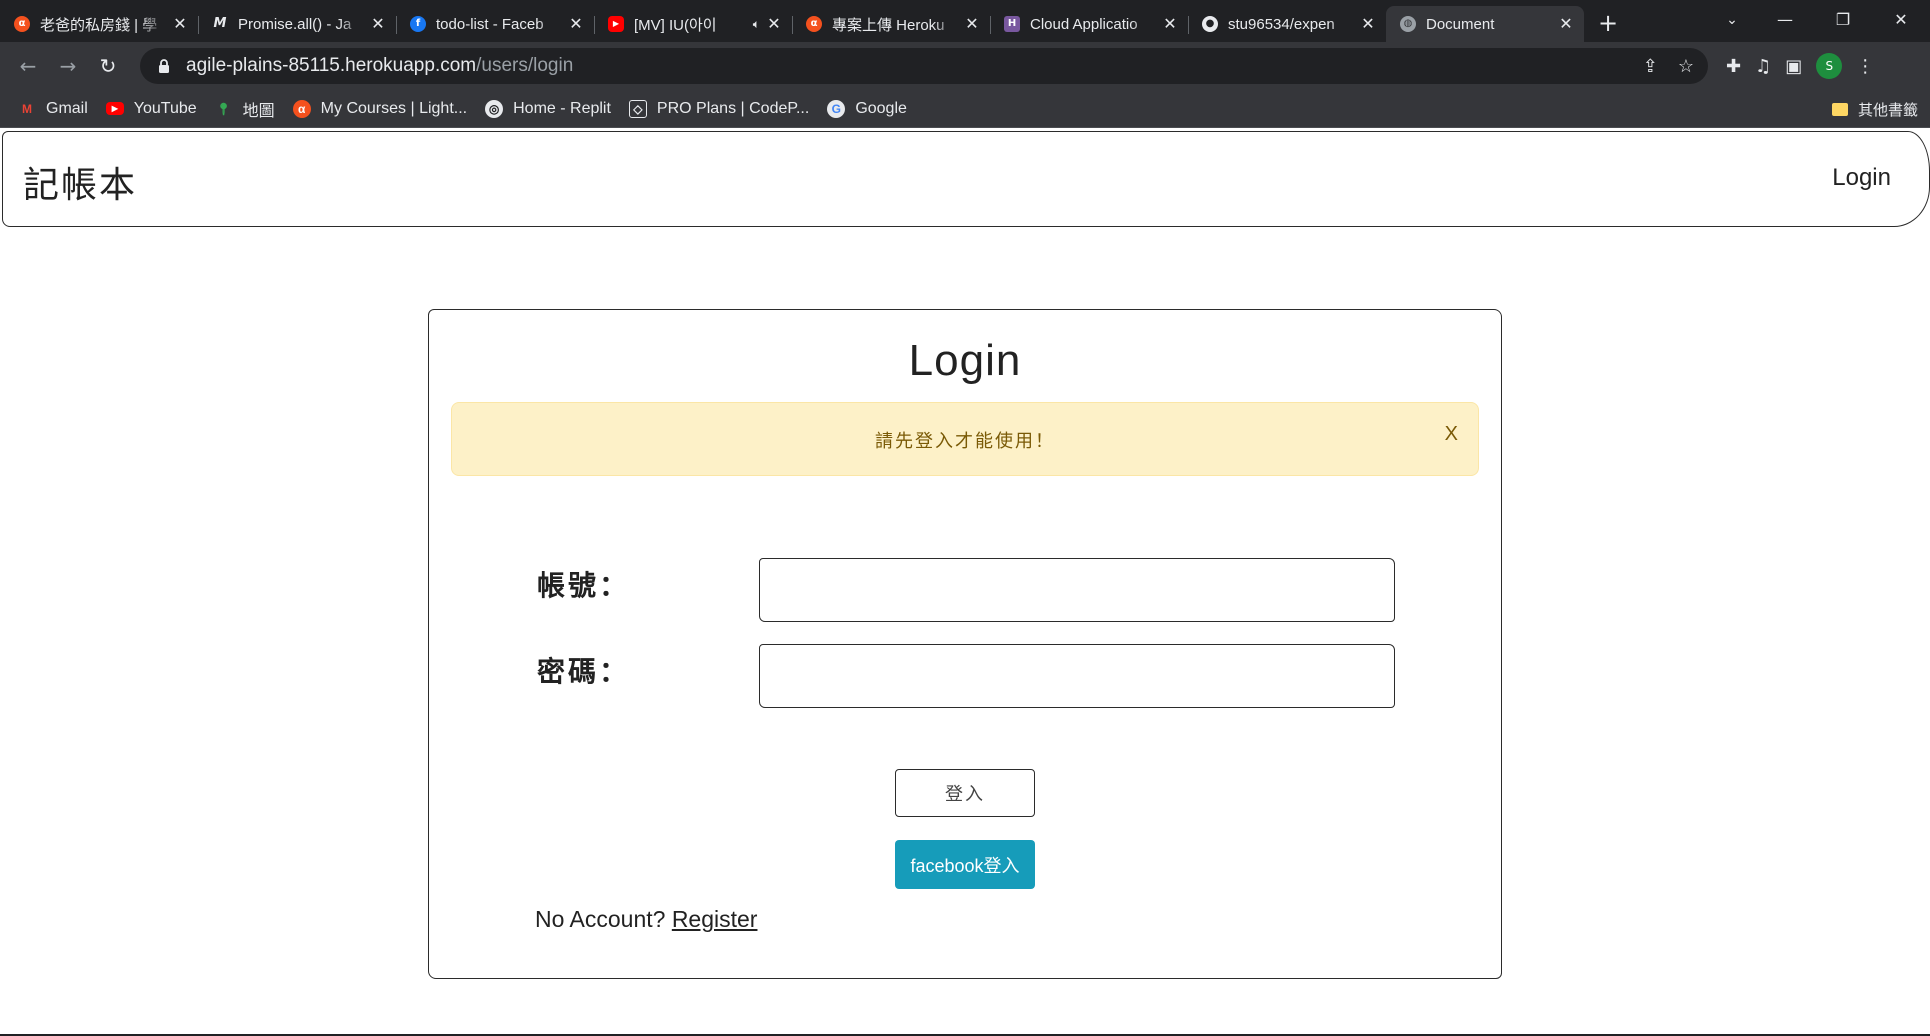 The image size is (1930, 1036). Describe the element at coordinates (165, 66) in the screenshot. I see `lock-icon` at that location.